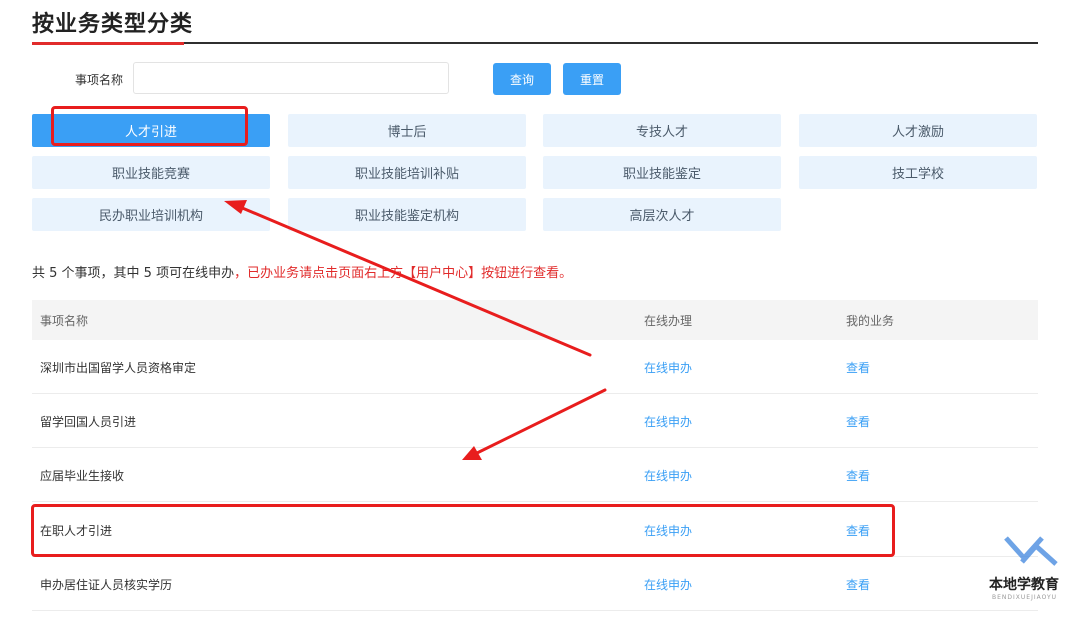  Describe the element at coordinates (540, 422) in the screenshot. I see `arrow-line-down` at that location.